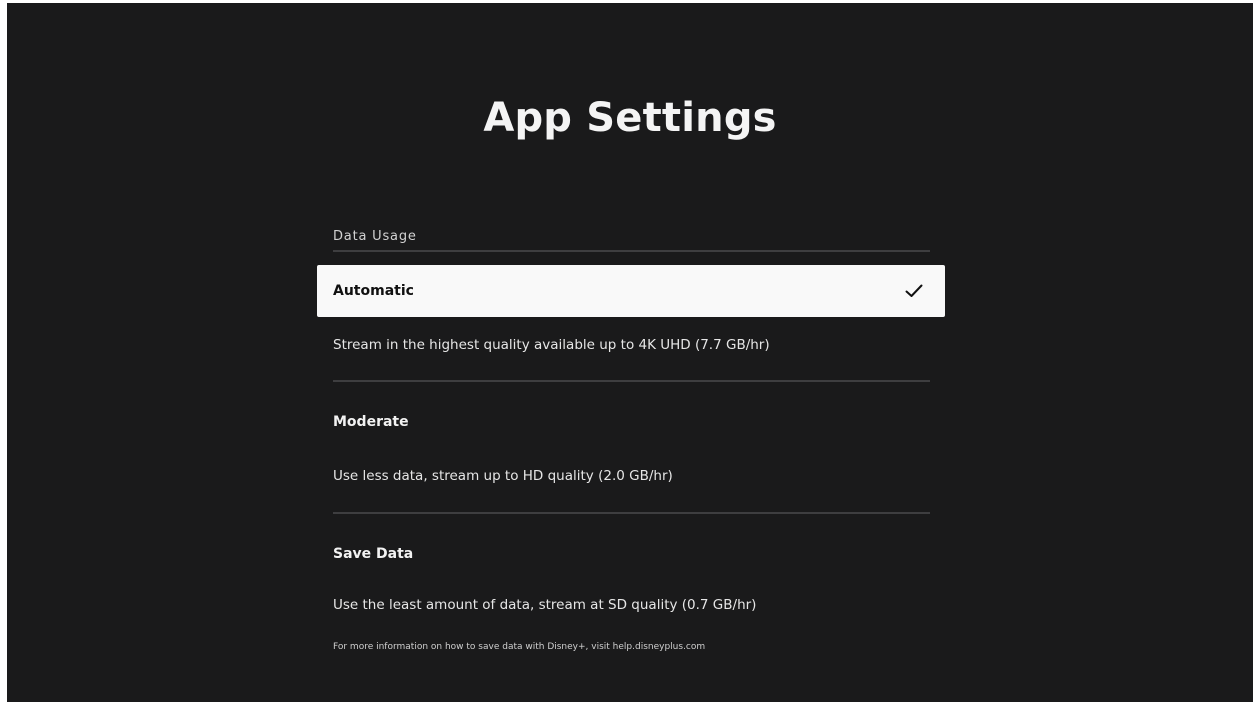  What do you see at coordinates (631, 554) in the screenshot?
I see `option-save-data: Save Data` at bounding box center [631, 554].